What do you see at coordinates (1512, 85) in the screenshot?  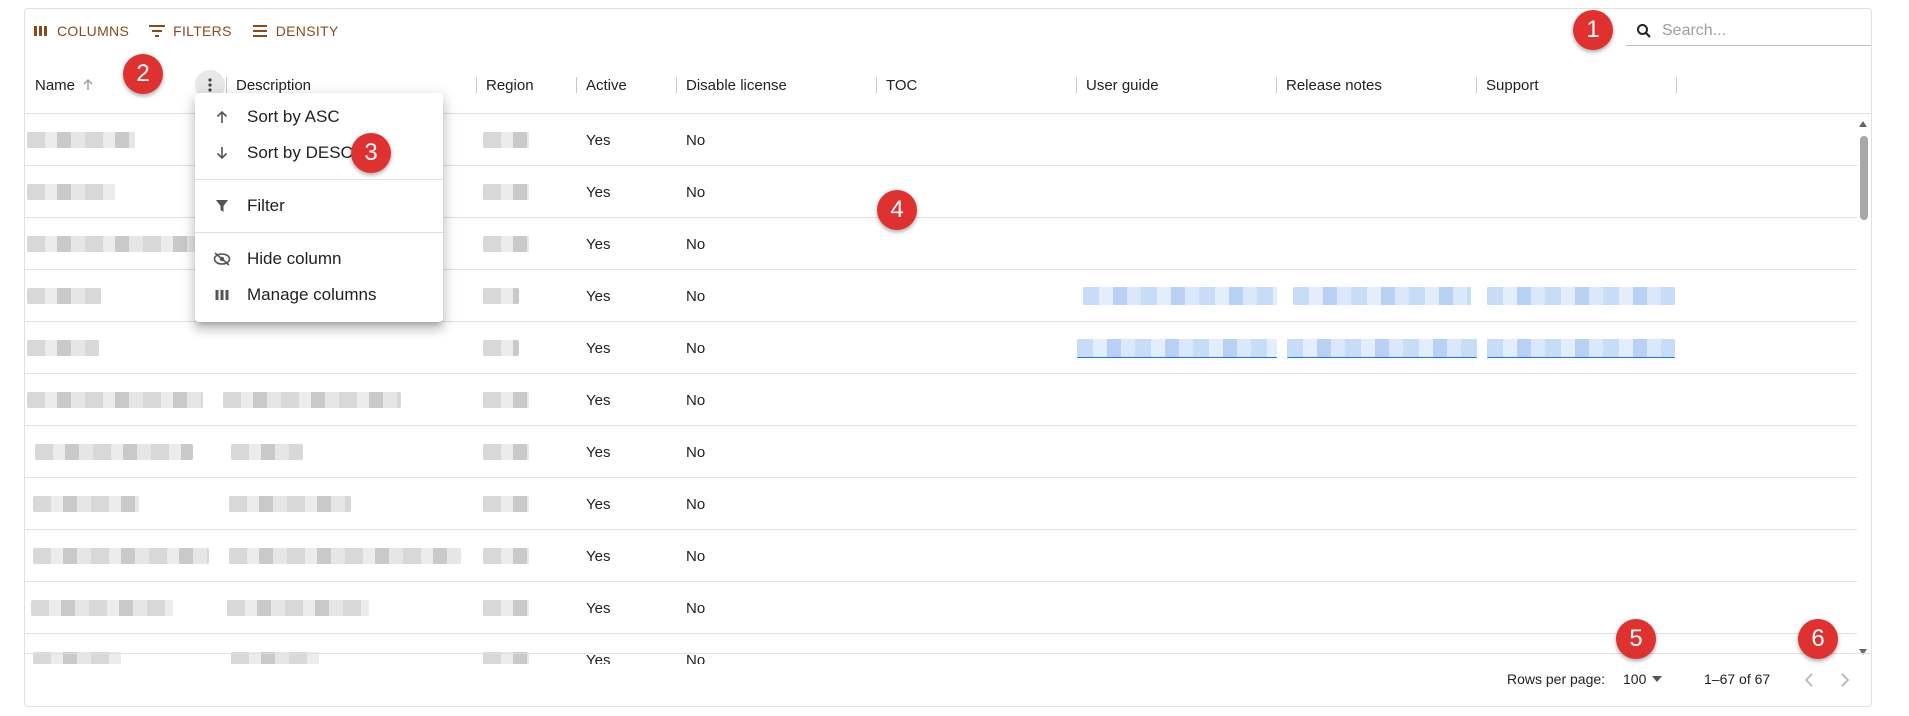 I see `column-header-support: Support` at bounding box center [1512, 85].